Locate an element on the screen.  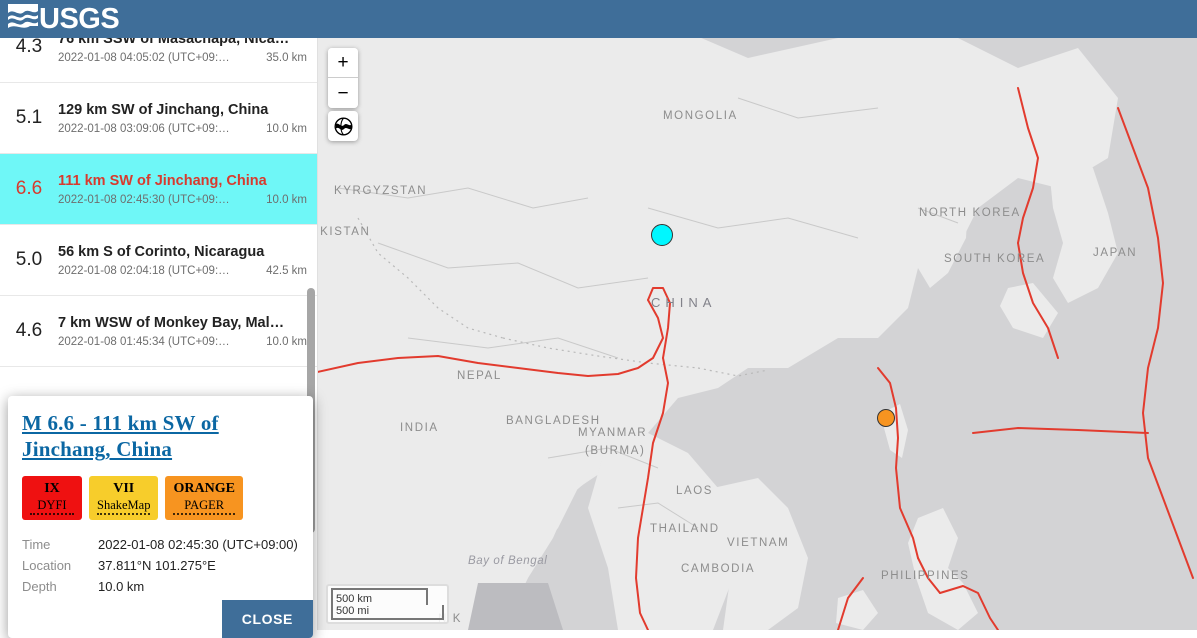
earthquake-place: 129 km SW of Jinchang, China is located at coordinates (163, 109).